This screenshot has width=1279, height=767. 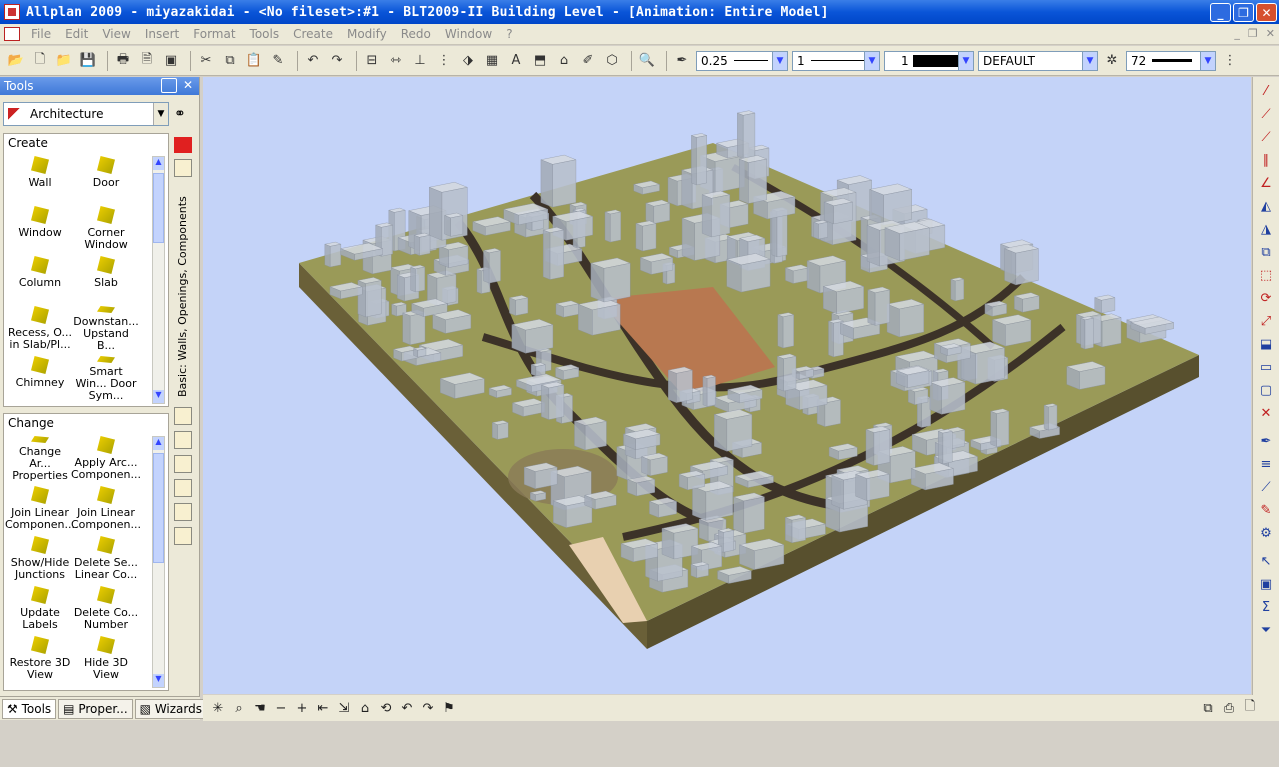 What do you see at coordinates (1266, 252) in the screenshot?
I see `copy-elements-icon: ⧉` at bounding box center [1266, 252].